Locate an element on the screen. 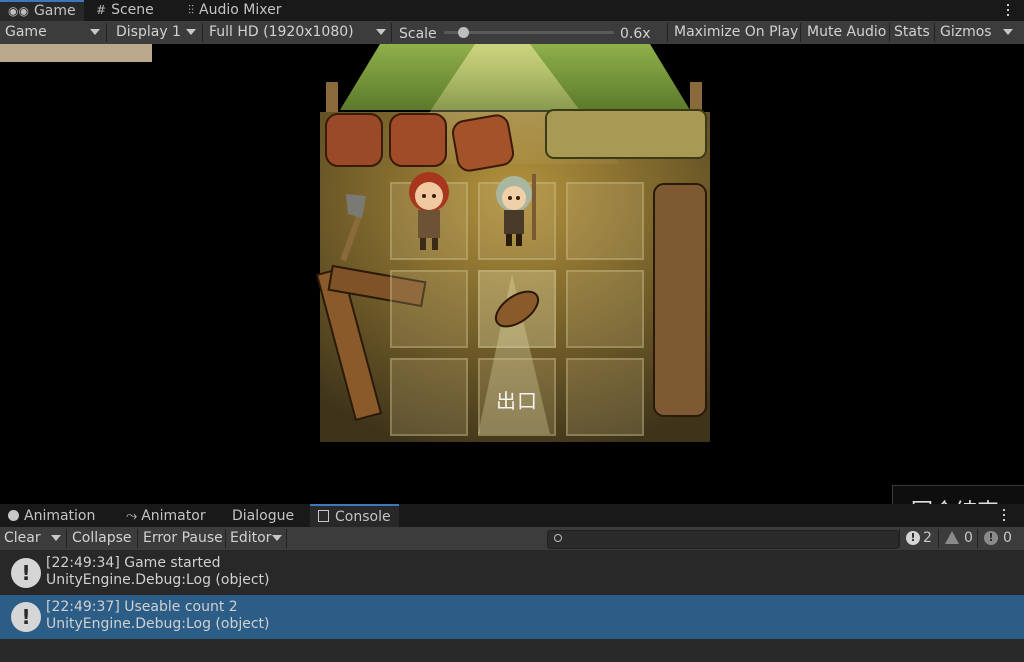 This screenshot has width=1024, height=662. bottom-tab-bar: Animation ⤳ Animator Dialogue Console is located at coordinates (512, 515).